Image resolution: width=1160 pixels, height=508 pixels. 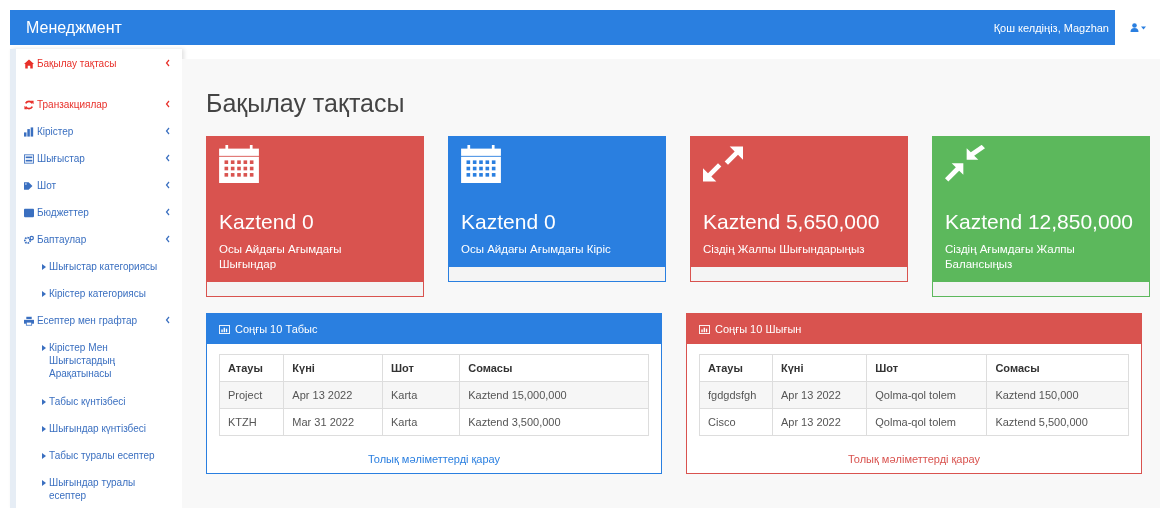 What do you see at coordinates (251, 395) in the screenshot?
I see `table-cell: Project` at bounding box center [251, 395].